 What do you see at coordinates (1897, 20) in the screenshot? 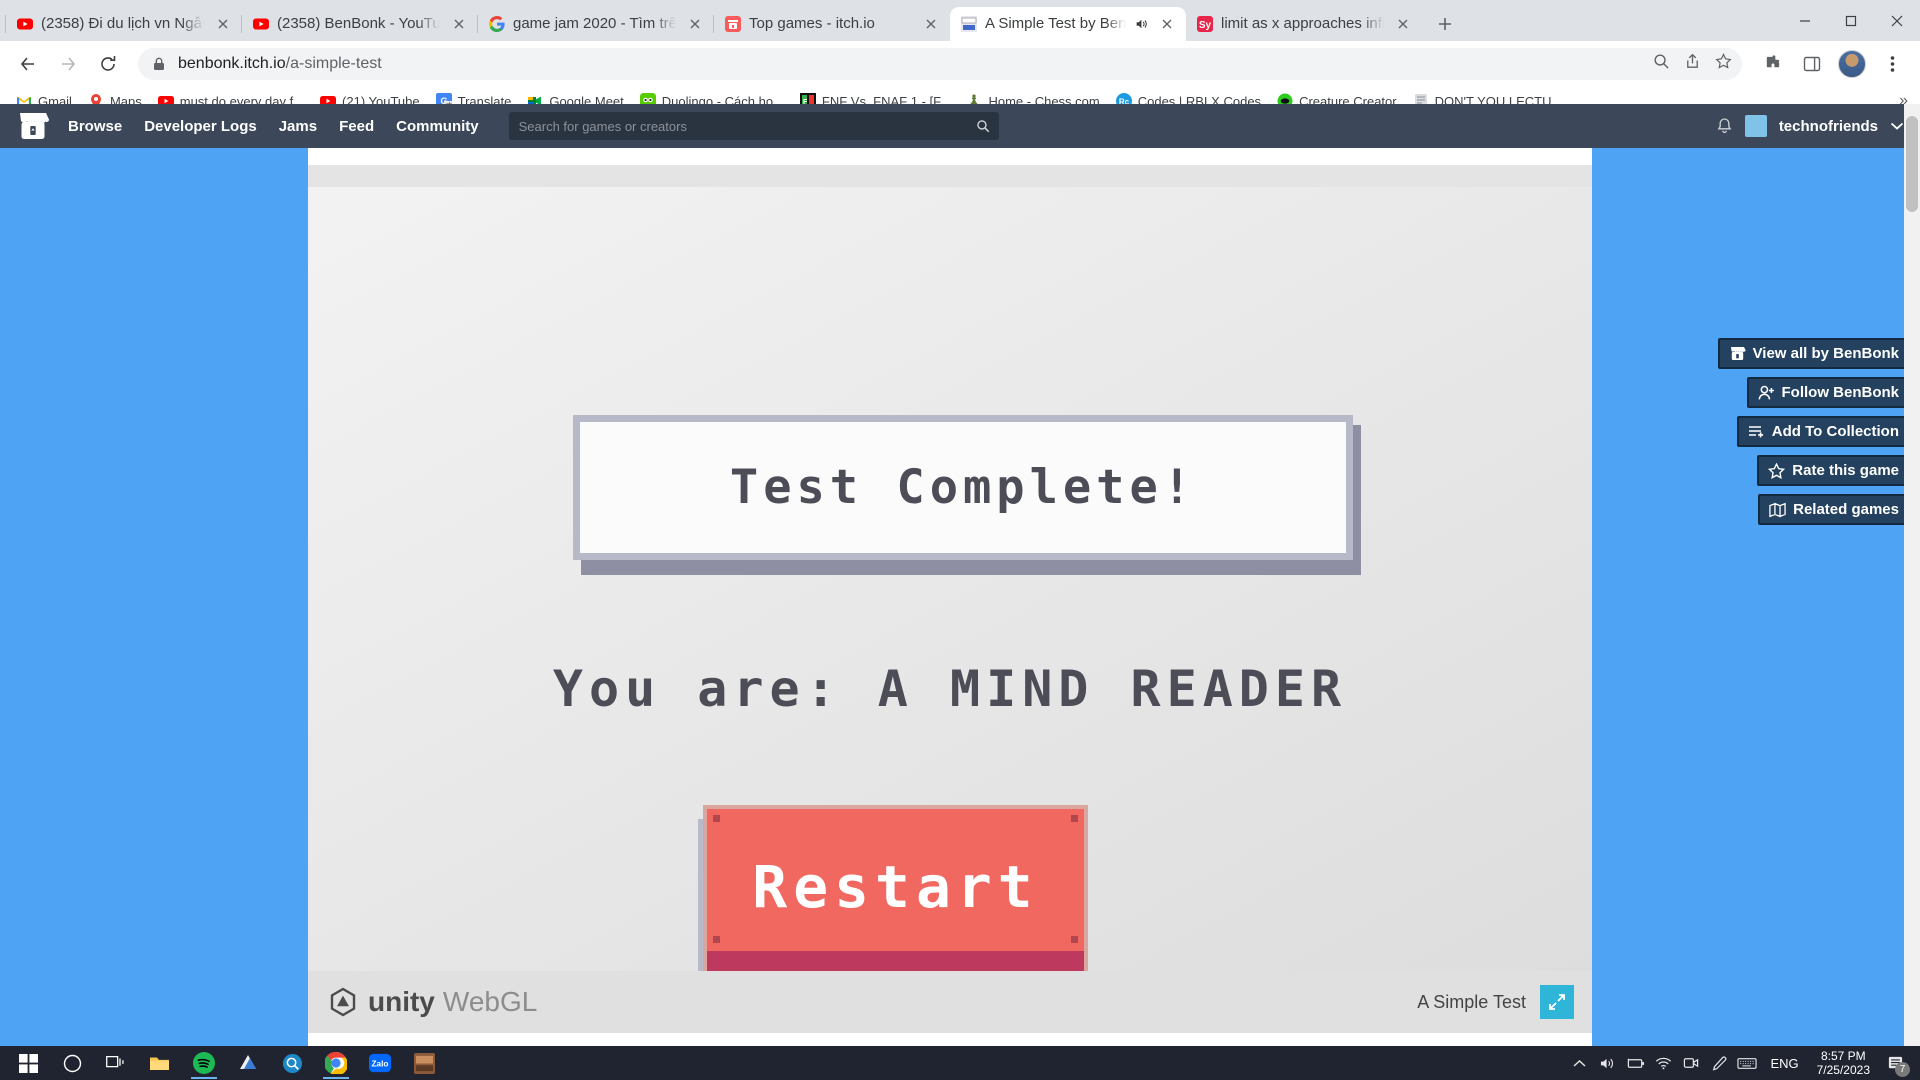
I see `close-button` at bounding box center [1897, 20].